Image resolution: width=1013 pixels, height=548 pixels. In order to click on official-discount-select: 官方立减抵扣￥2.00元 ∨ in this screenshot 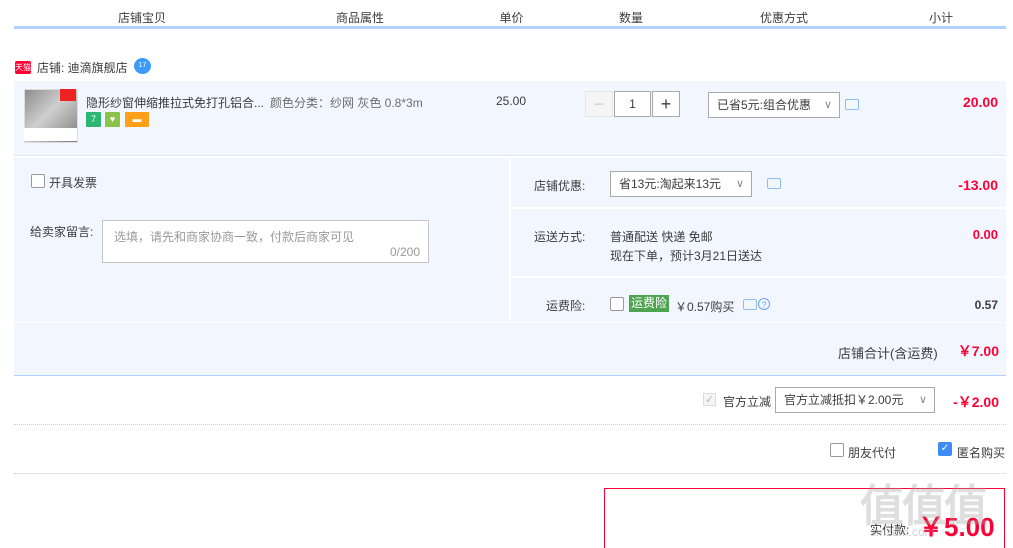, I will do `click(855, 400)`.